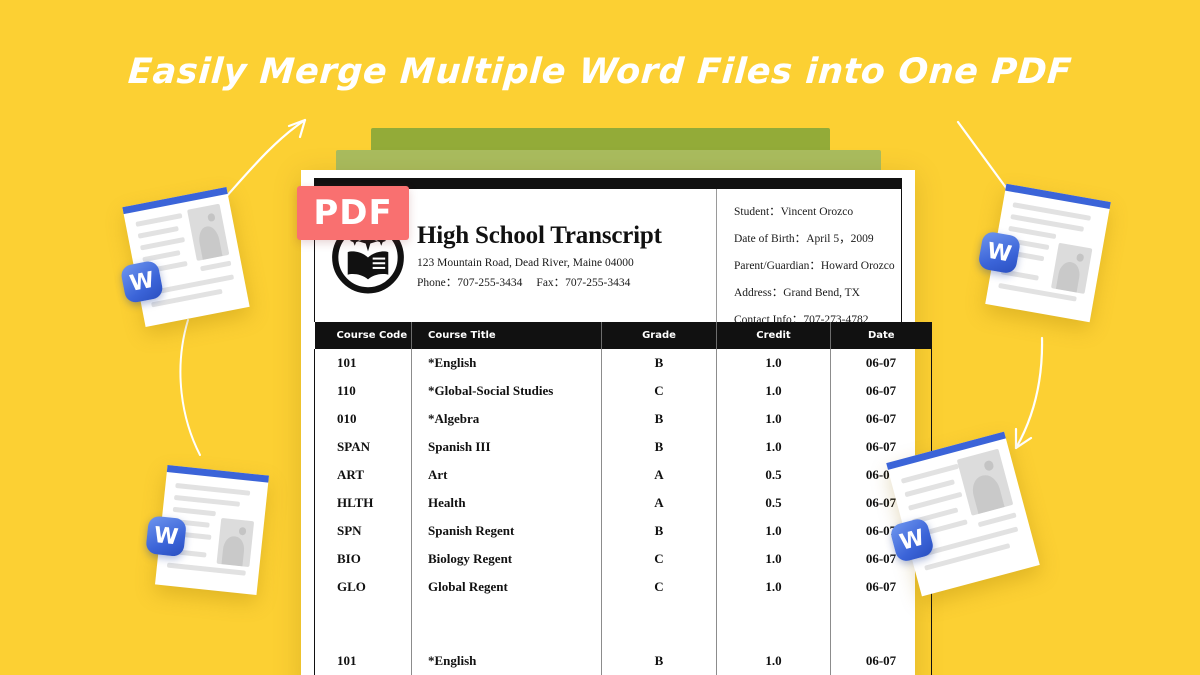  What do you see at coordinates (857, 266) in the screenshot?
I see `student-info-value: Howard Orozco` at bounding box center [857, 266].